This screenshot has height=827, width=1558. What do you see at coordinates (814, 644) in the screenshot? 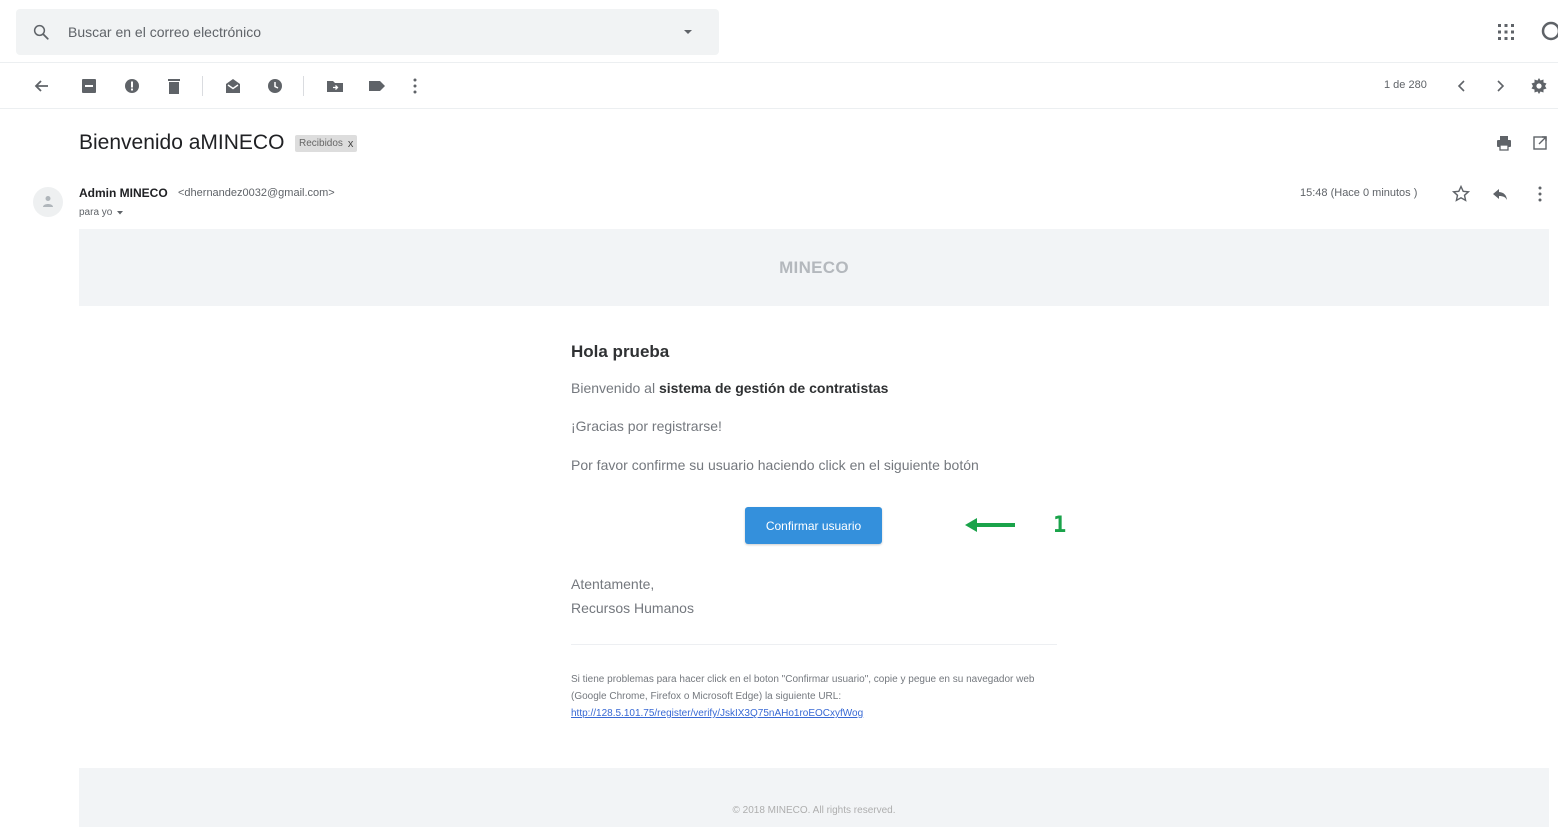
I see `content-divider` at bounding box center [814, 644].